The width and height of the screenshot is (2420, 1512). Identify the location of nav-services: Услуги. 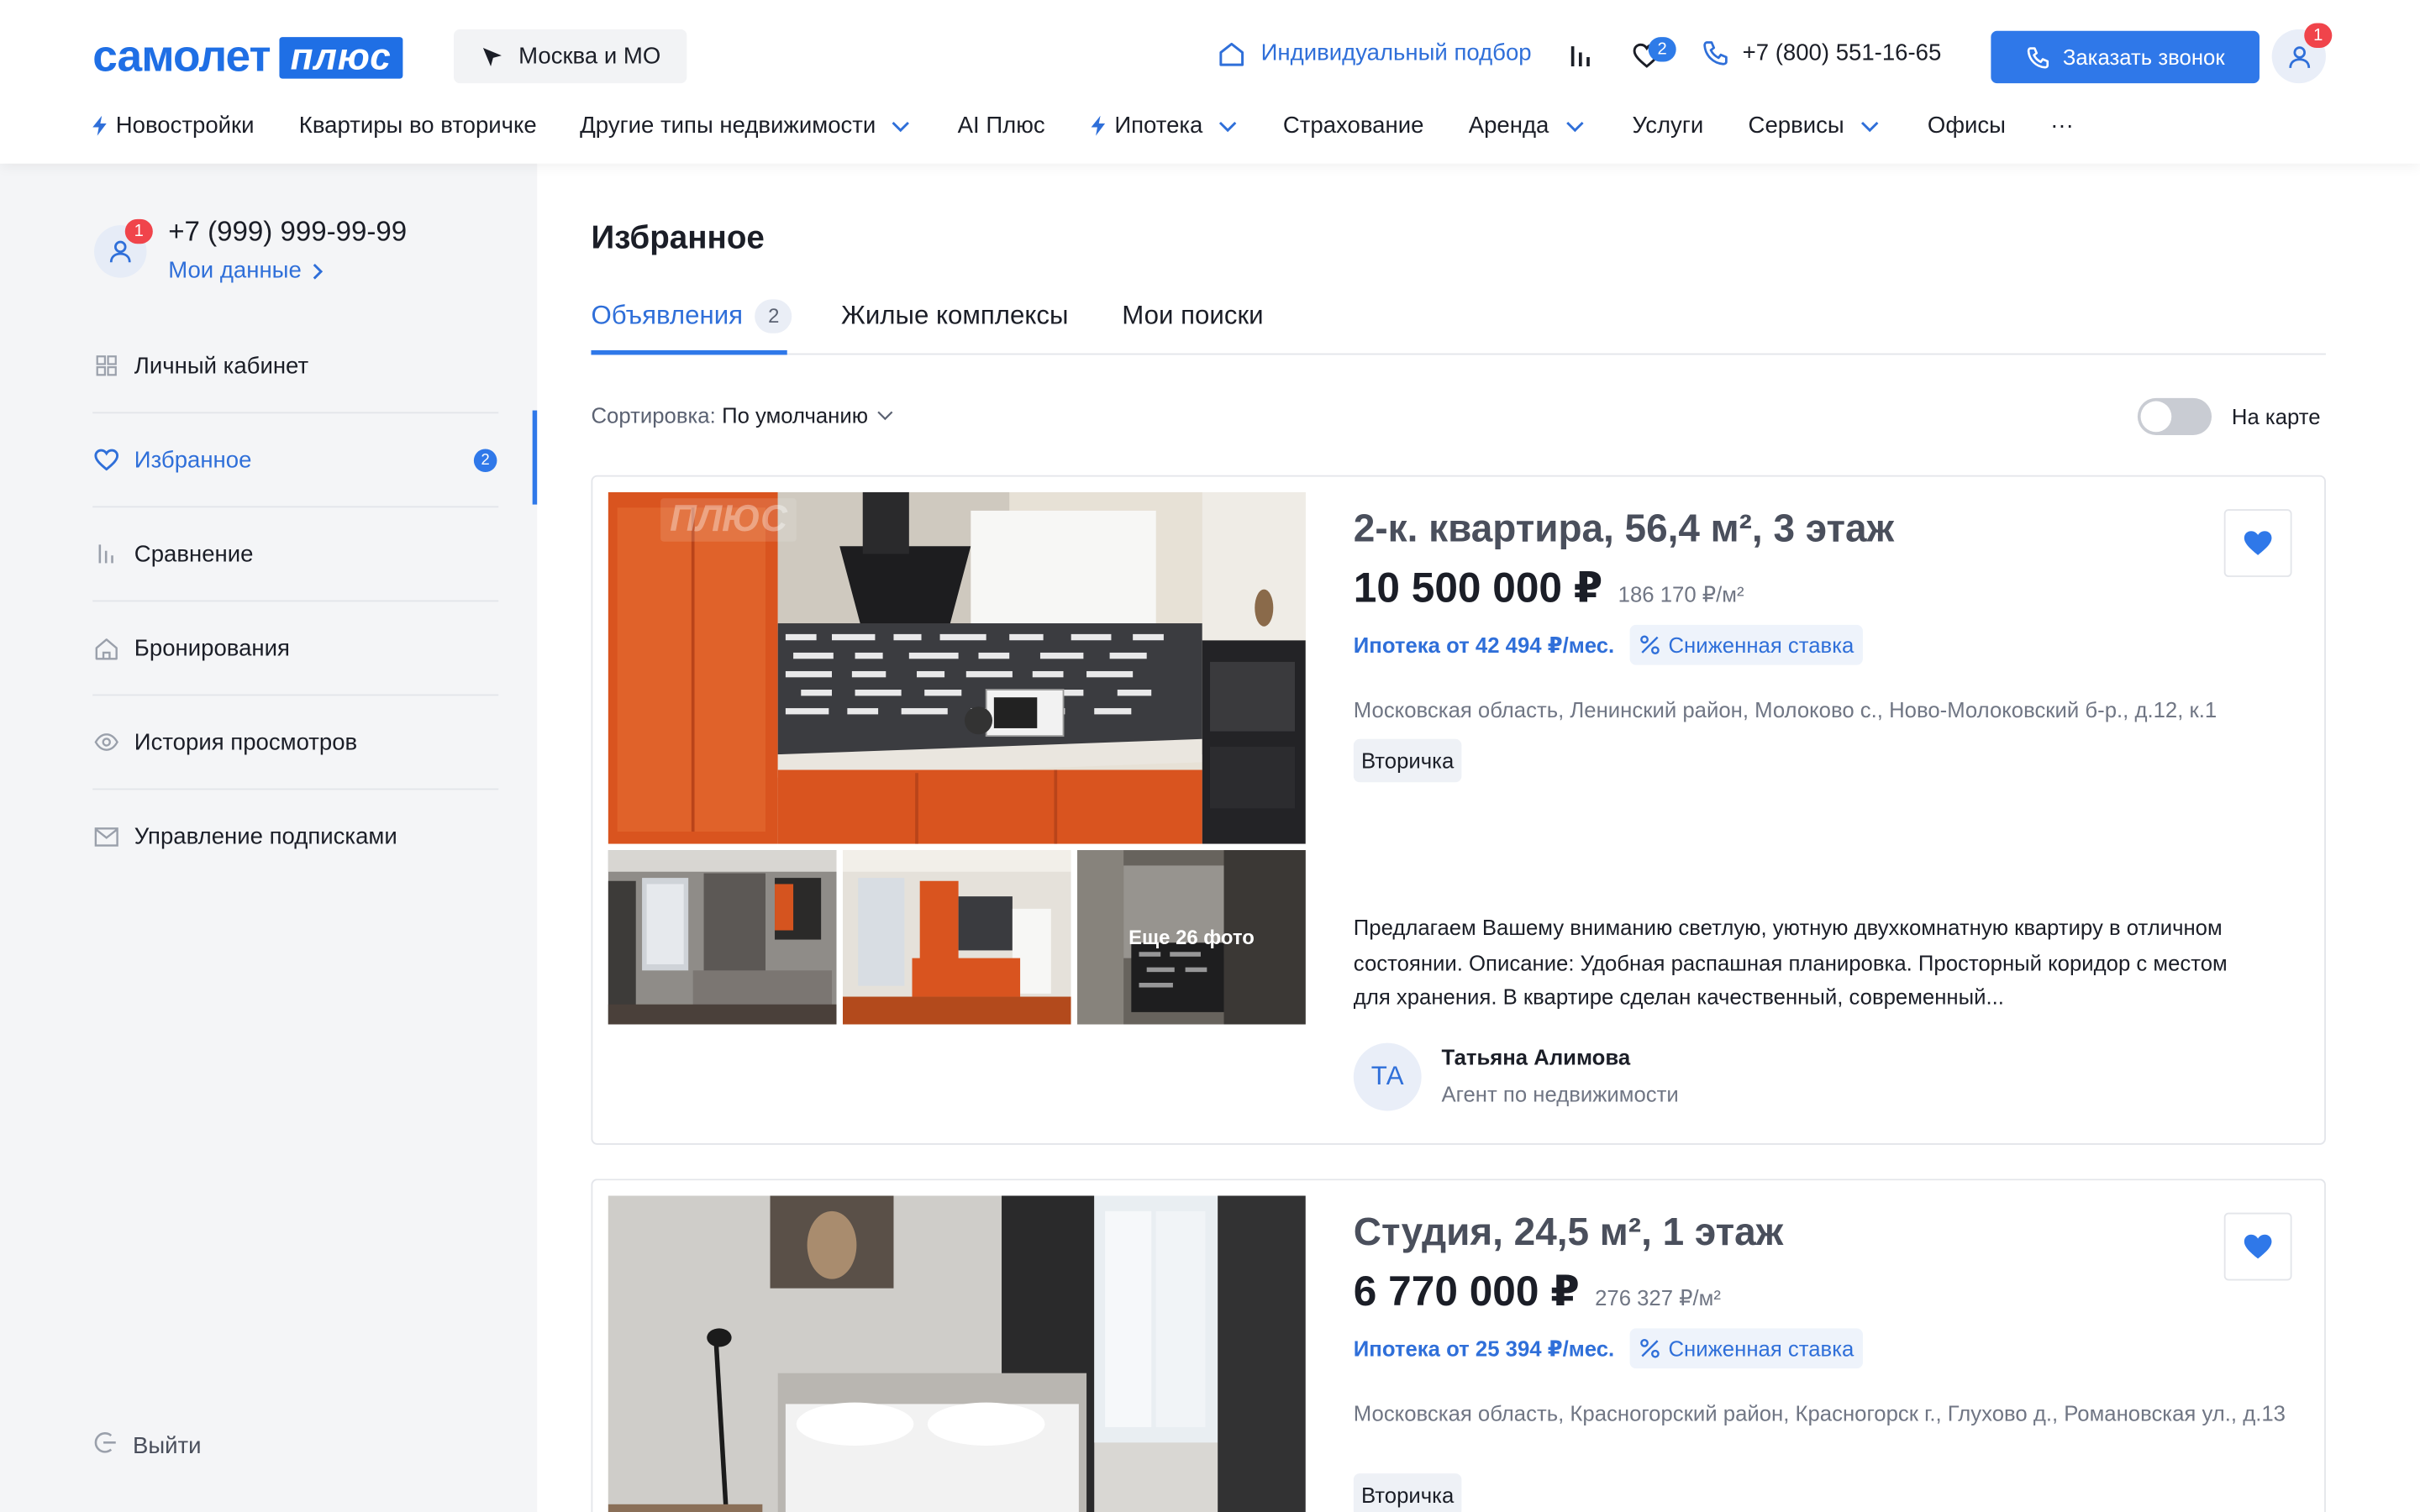
(1668, 126).